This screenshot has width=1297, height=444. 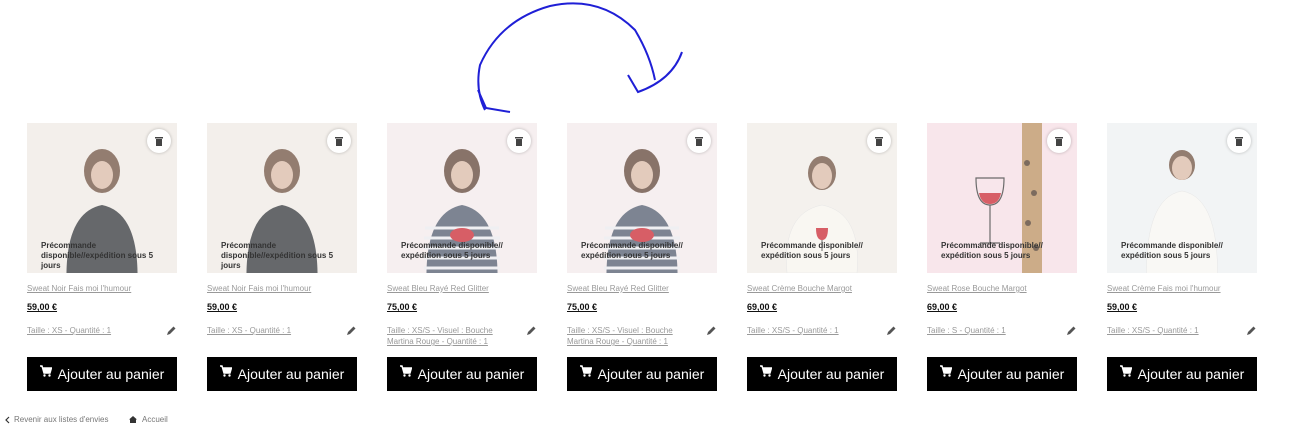 What do you see at coordinates (1002, 289) in the screenshot?
I see `product-name-link: Sweat Rose Bouche Margot` at bounding box center [1002, 289].